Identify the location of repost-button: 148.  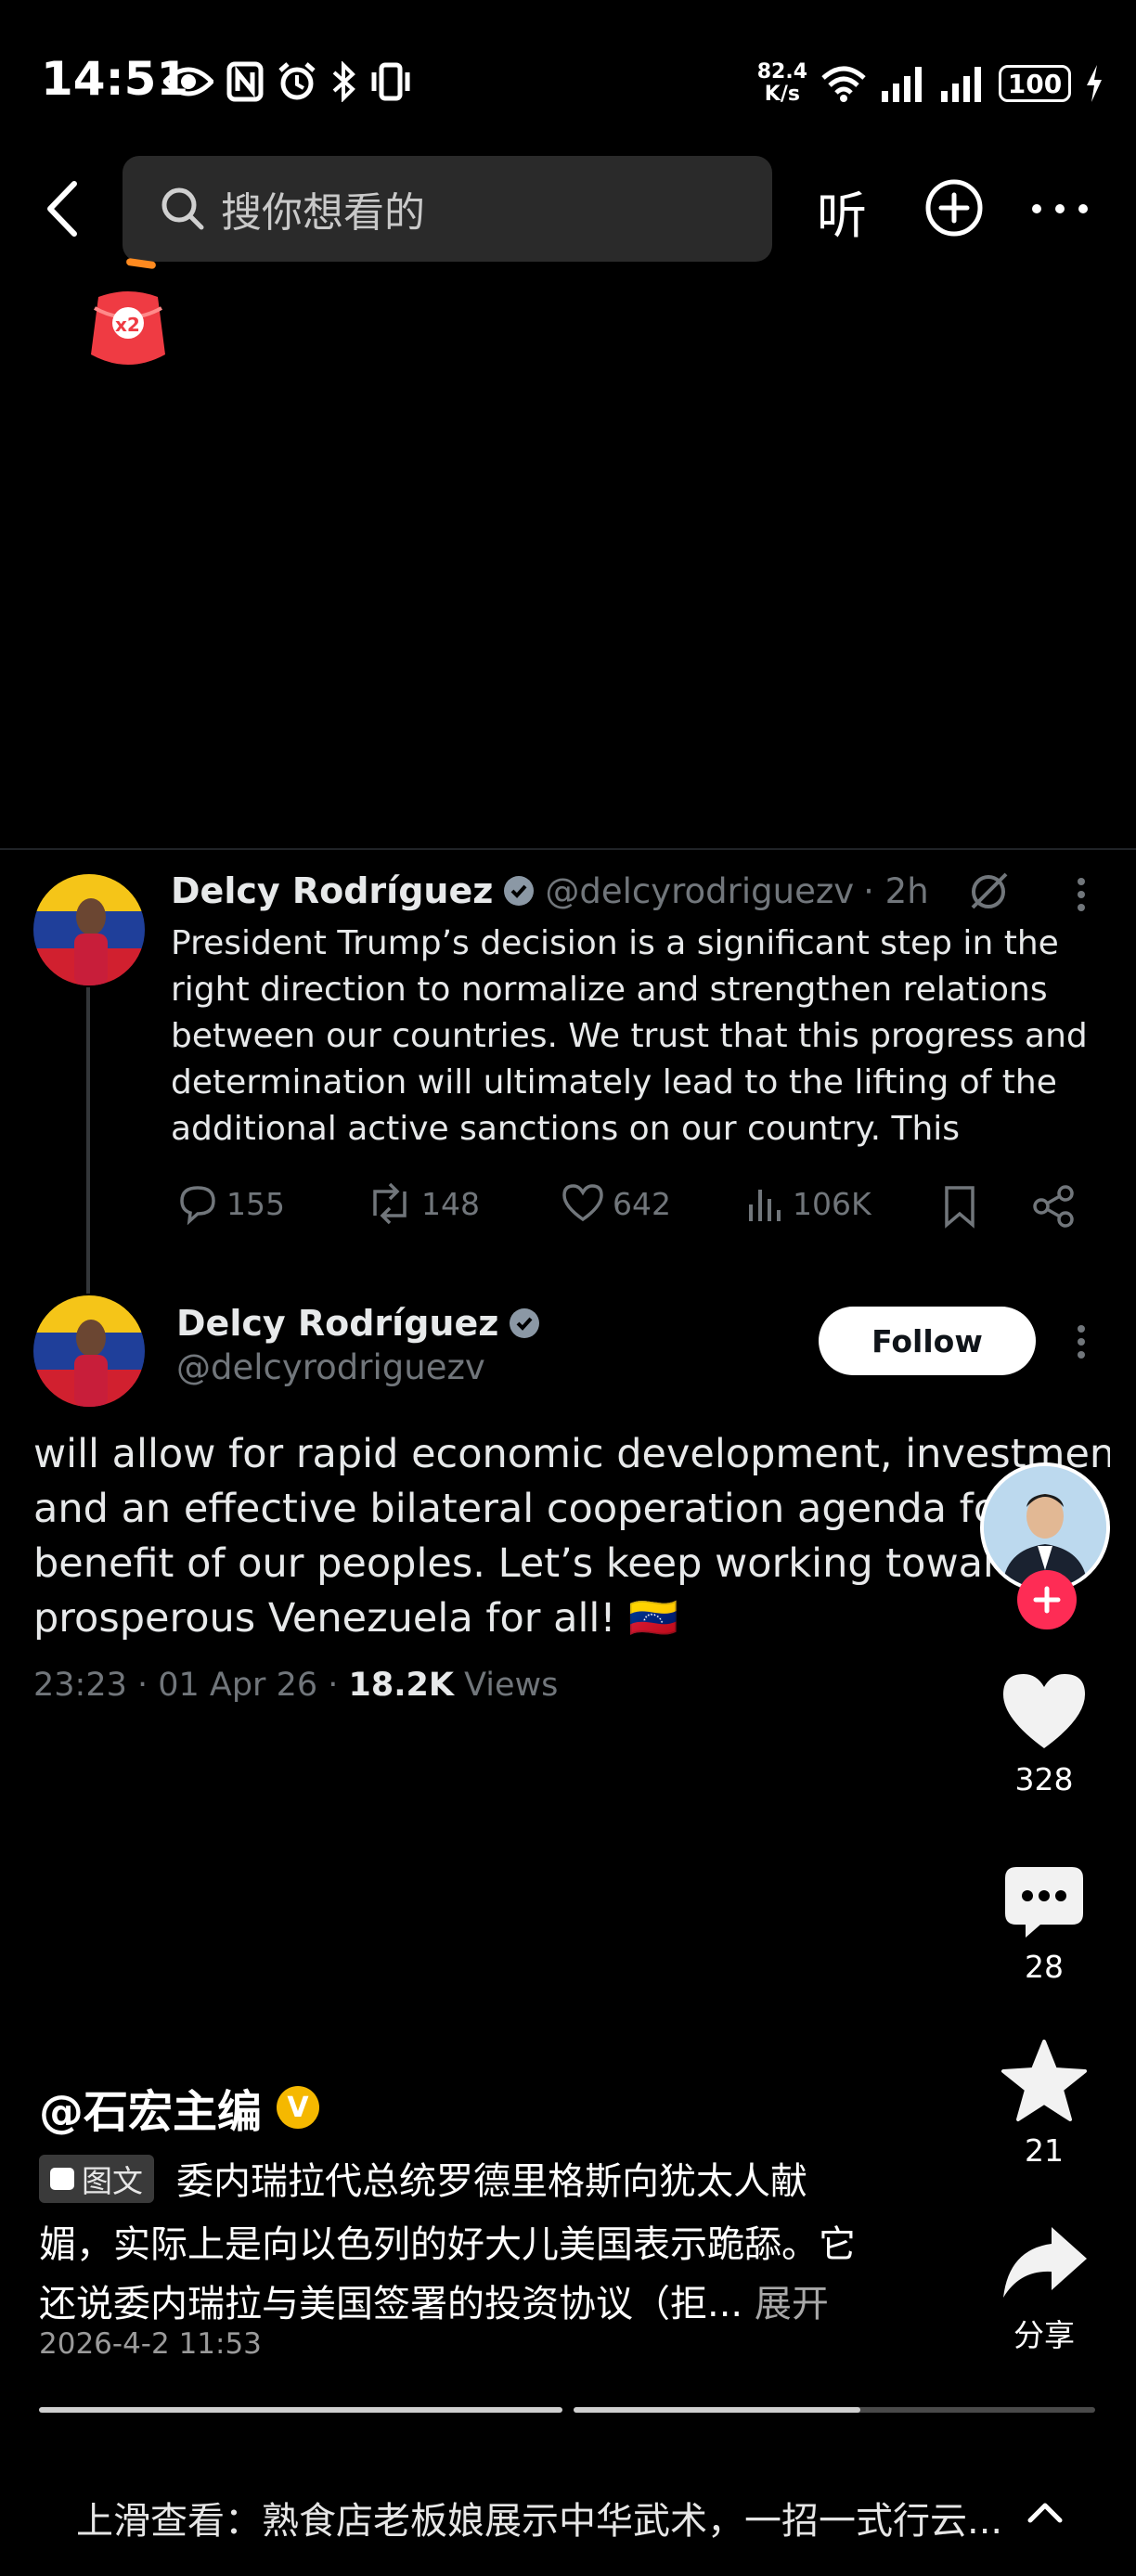
(423, 1203).